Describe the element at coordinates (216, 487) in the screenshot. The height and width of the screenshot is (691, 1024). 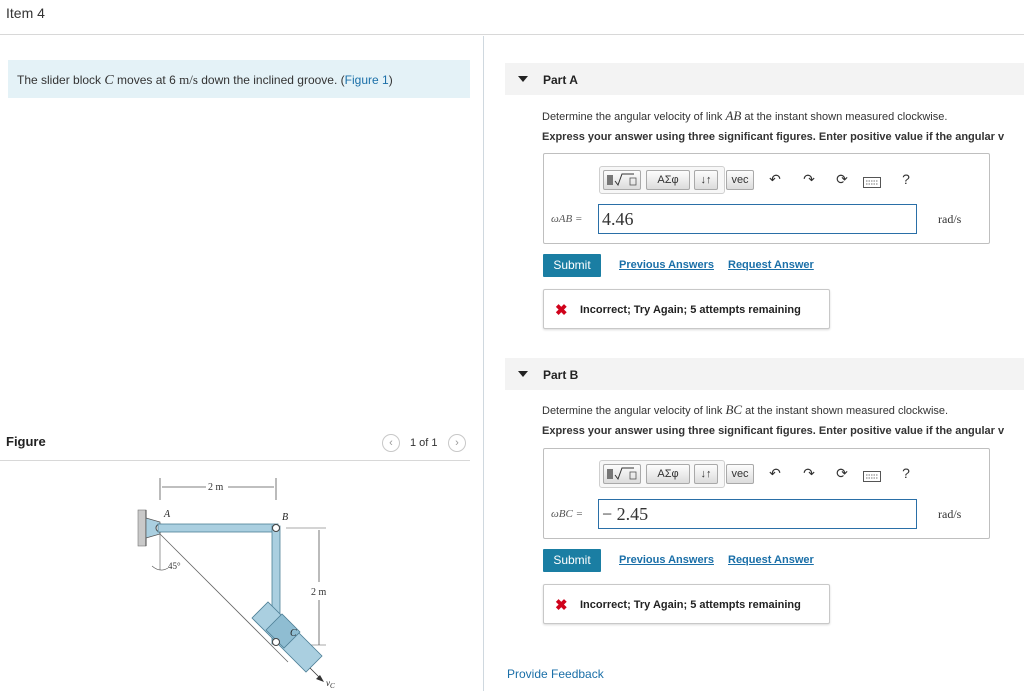
I see `dim-top-label: 2 m` at that location.